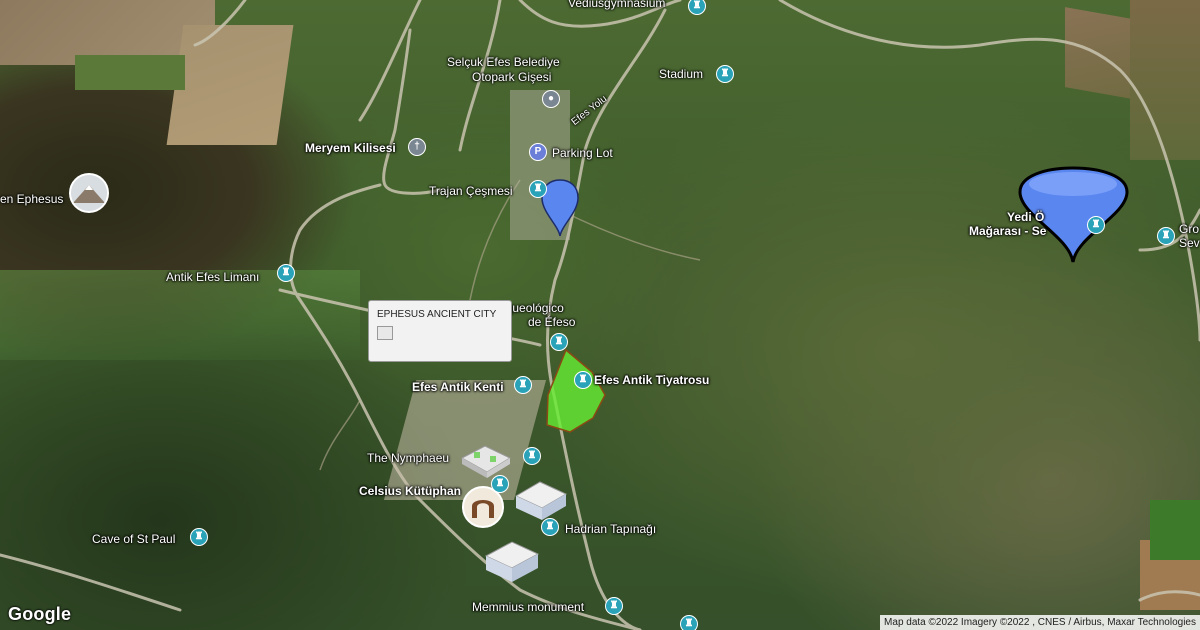  I want to click on poi-gro-icon: ♜, so click(1166, 236).